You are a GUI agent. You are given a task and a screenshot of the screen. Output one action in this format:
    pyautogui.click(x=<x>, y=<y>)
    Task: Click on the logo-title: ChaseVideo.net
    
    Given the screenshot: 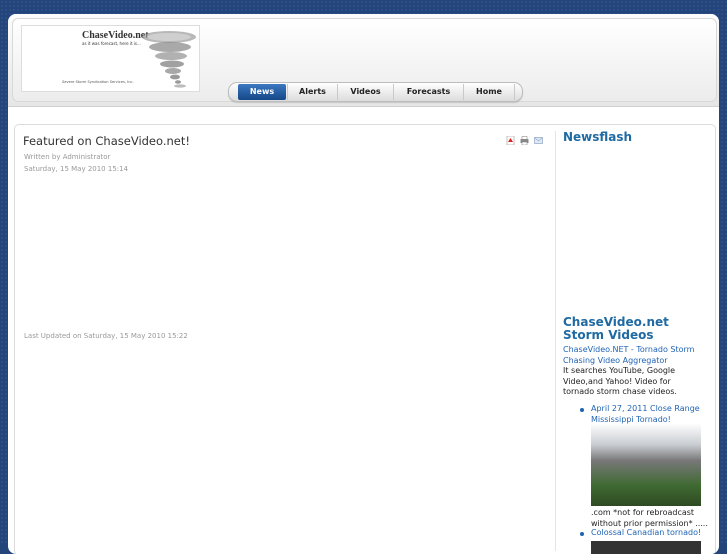 What is the action you would take?
    pyautogui.click(x=115, y=35)
    